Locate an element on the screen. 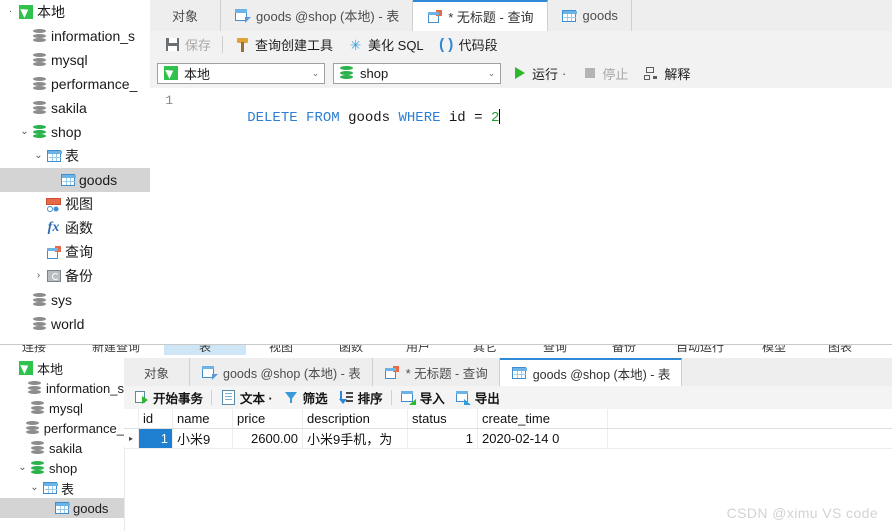  ribbon-item-其它: 其它 is located at coordinates (485, 350).